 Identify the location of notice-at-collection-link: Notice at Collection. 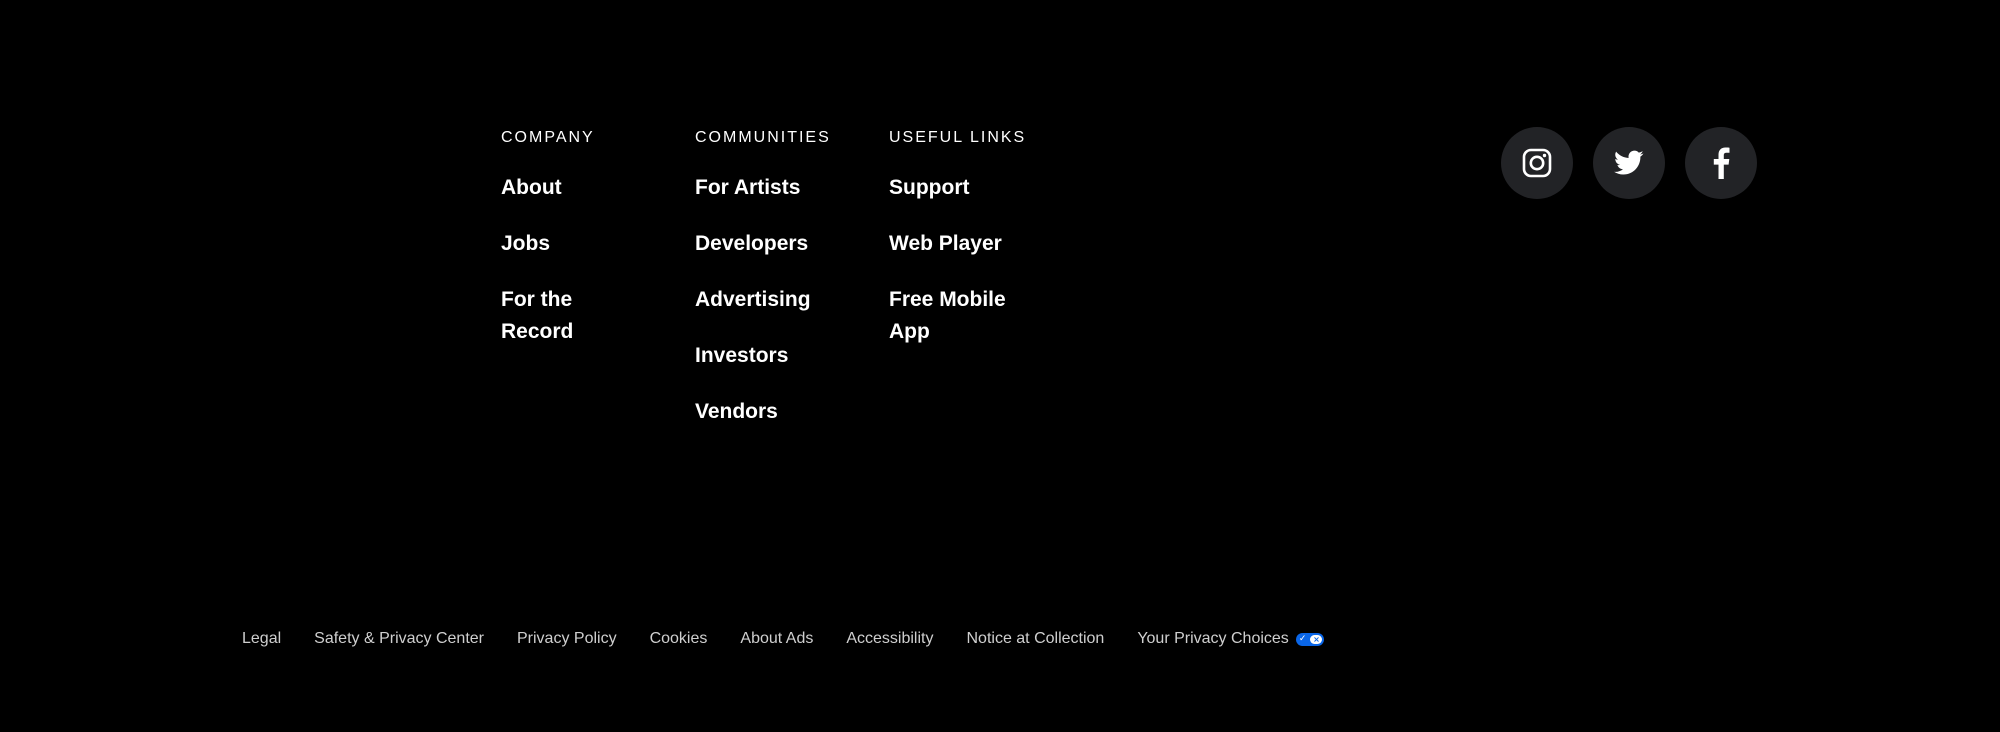
(1035, 639).